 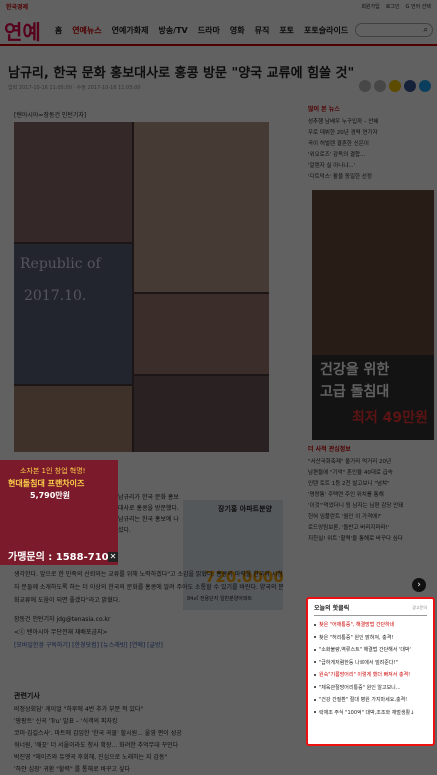 What do you see at coordinates (390, 418) in the screenshot?
I see `bed-ad-price: 최저 49만원` at bounding box center [390, 418].